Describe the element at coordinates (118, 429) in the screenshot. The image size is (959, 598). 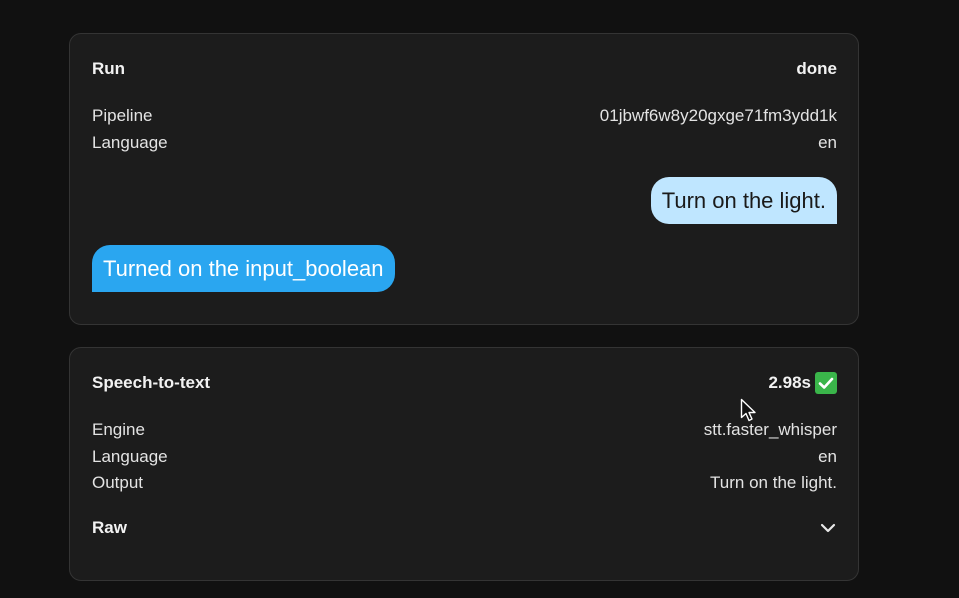
I see `engine-label: Engine` at that location.